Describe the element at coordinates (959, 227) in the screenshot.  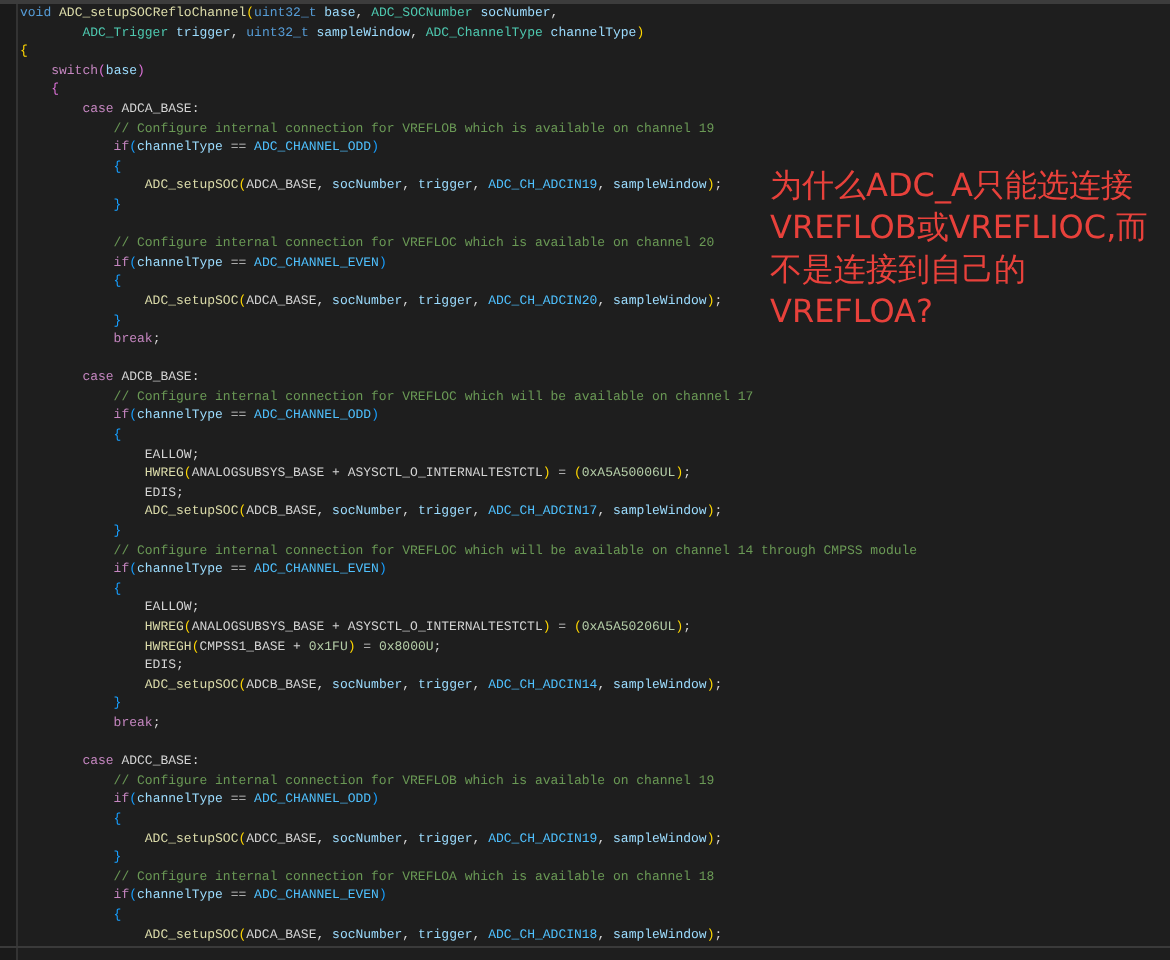
I see `annotation-text: VREFLOB或VREFLIOC,而` at that location.